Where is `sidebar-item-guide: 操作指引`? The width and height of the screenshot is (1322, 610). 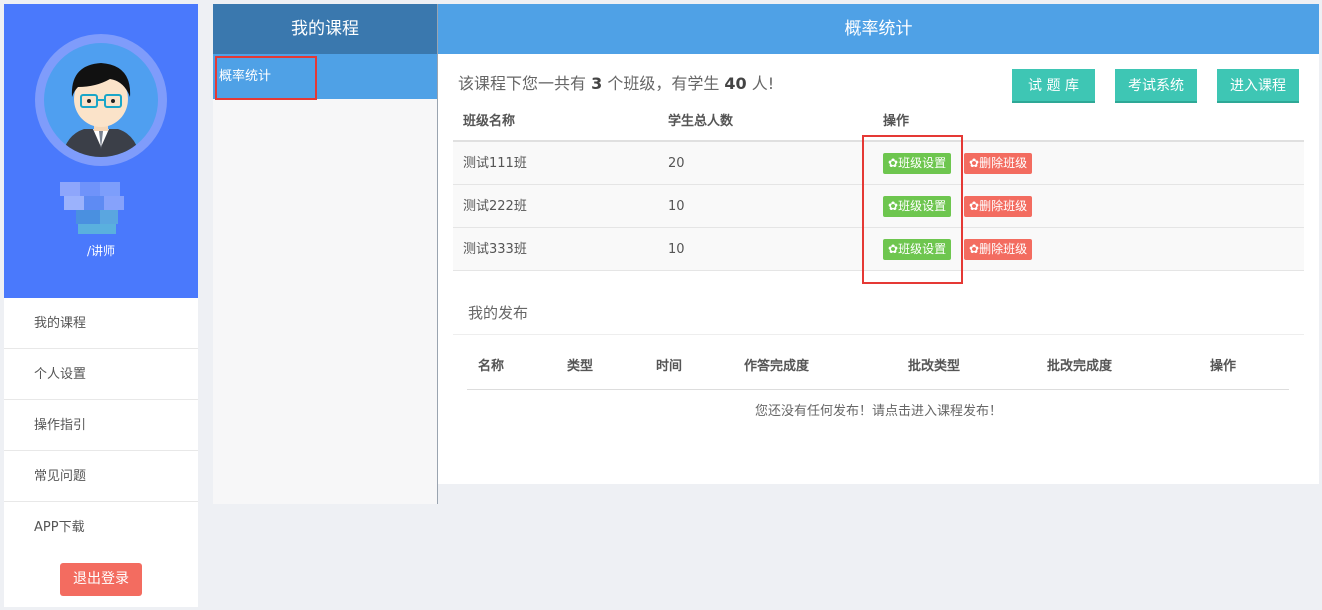 sidebar-item-guide: 操作指引 is located at coordinates (101, 425).